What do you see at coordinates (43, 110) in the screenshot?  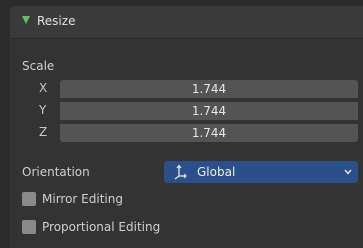 I see `scale-y-axis-label: Y` at bounding box center [43, 110].